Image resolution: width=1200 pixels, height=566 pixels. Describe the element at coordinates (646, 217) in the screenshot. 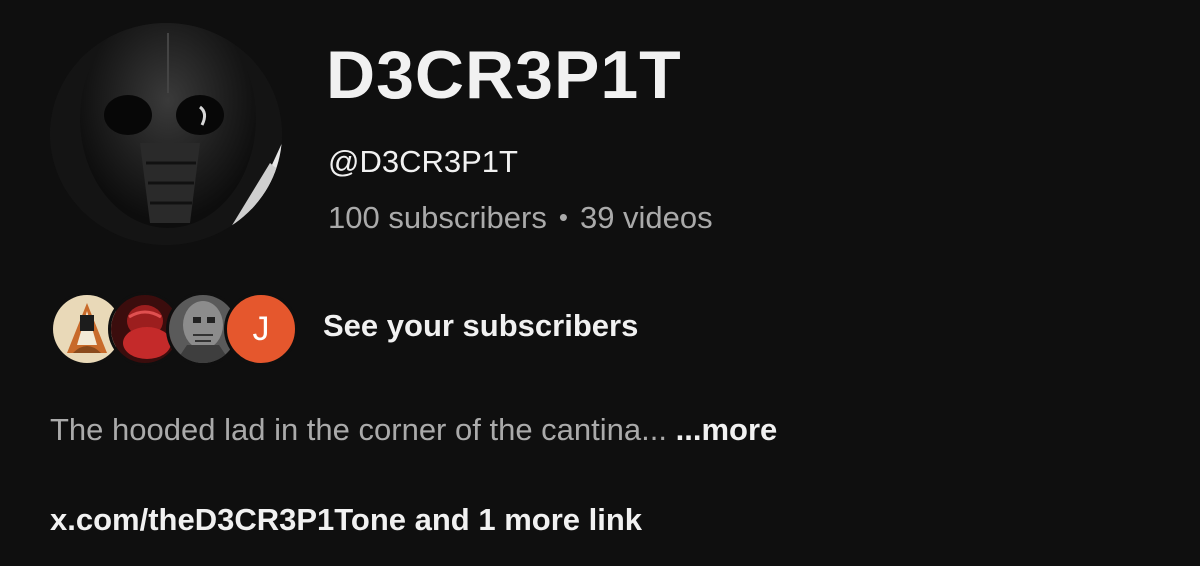

I see `video-count: 39 videos` at that location.